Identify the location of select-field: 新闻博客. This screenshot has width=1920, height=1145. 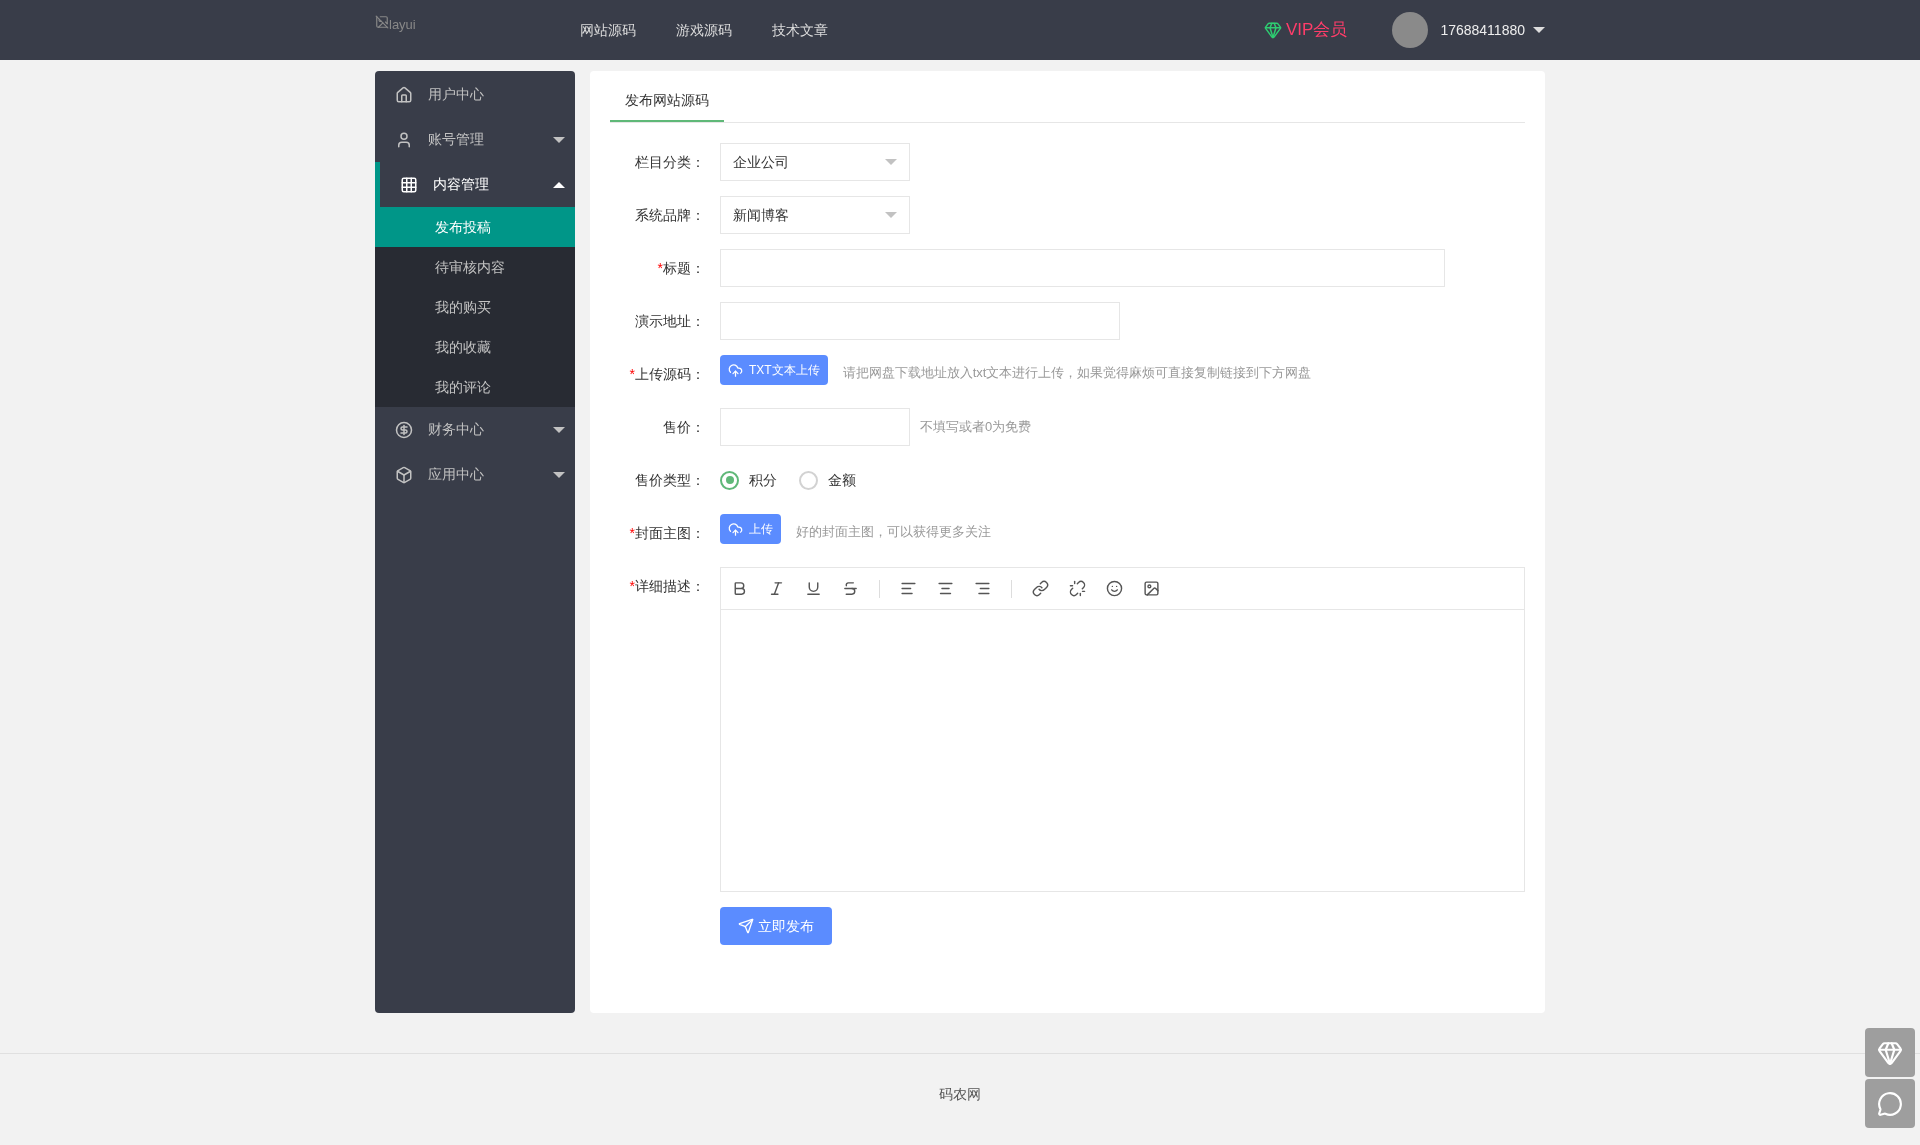
(815, 215).